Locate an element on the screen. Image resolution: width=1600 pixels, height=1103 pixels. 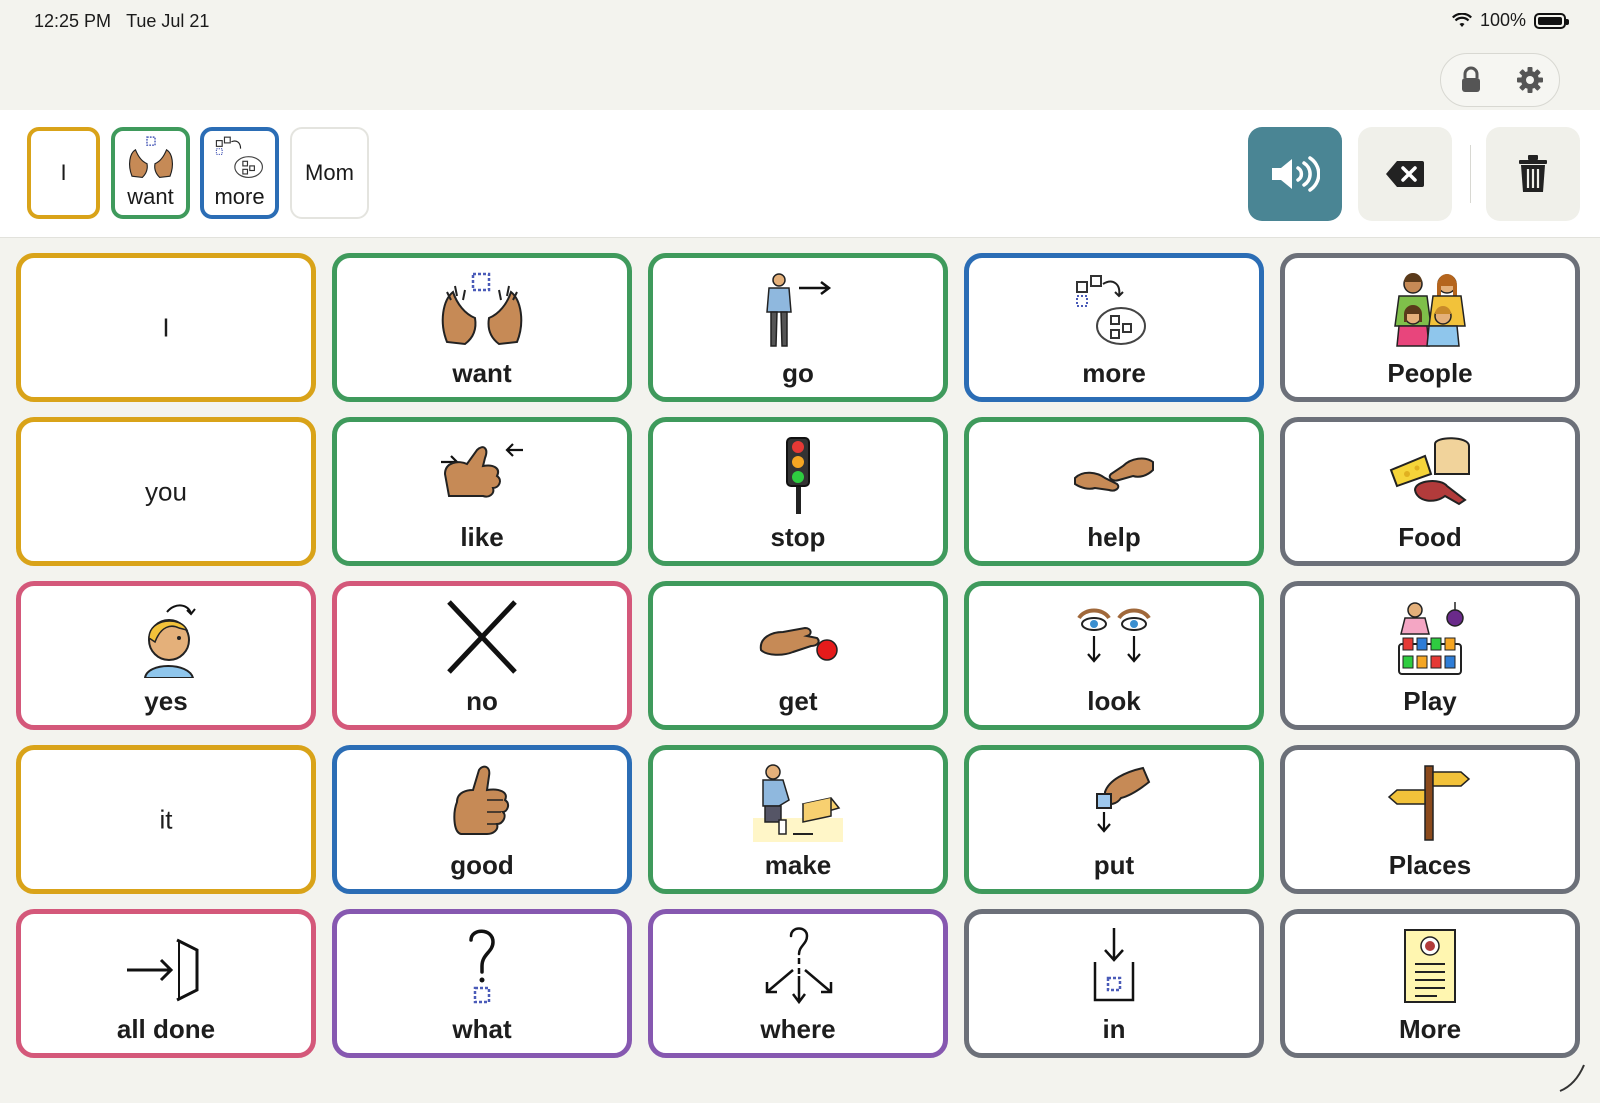
word-button-i: I is located at coordinates (166, 327).